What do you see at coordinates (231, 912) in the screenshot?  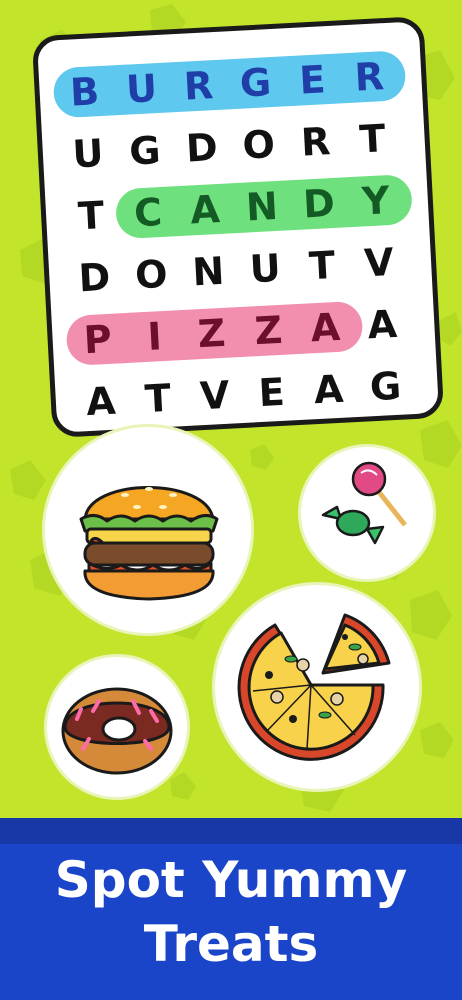 I see `tagline: Spot Yummy Treats` at bounding box center [231, 912].